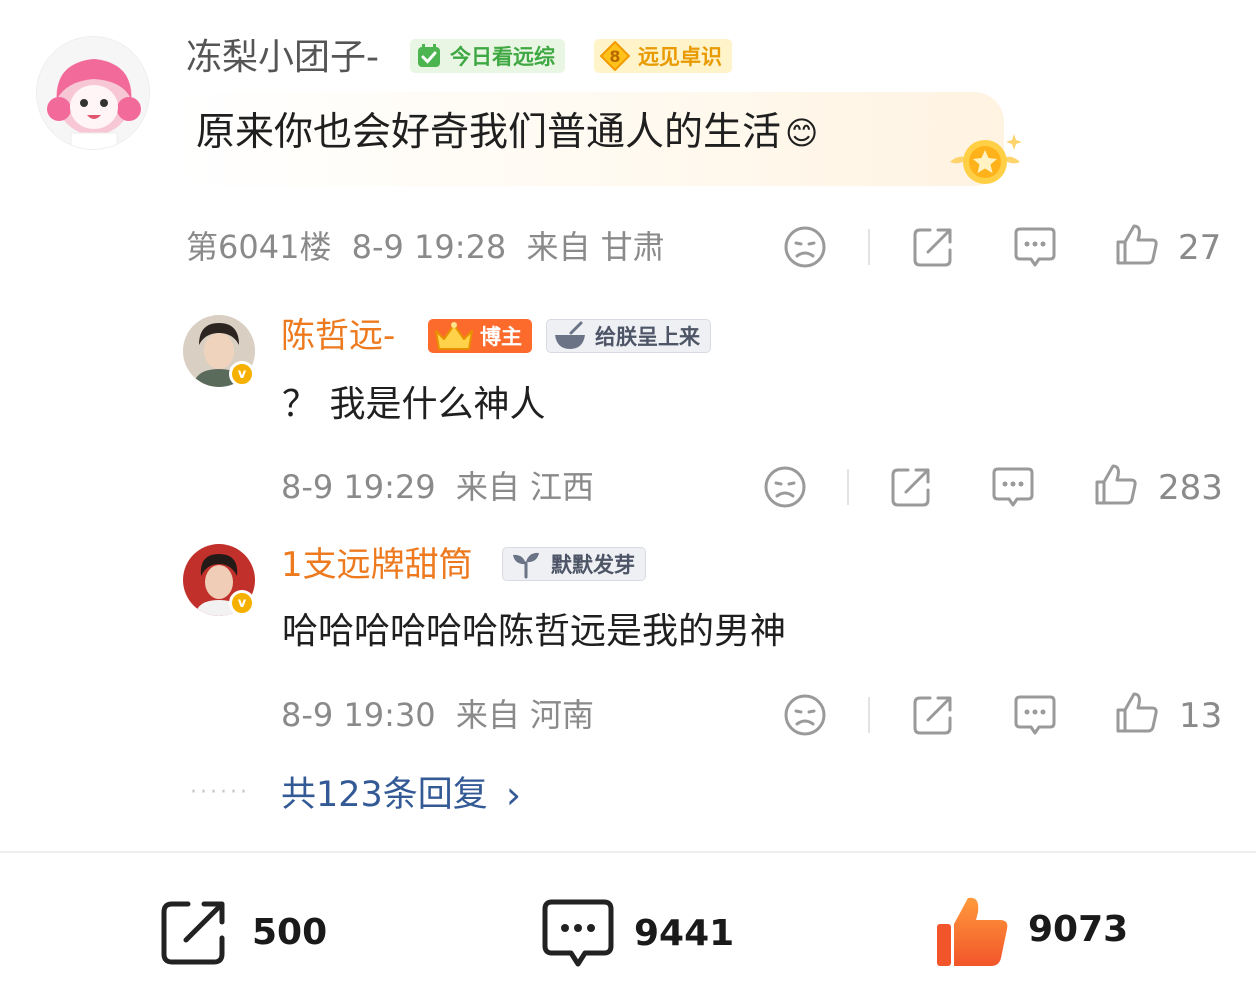 The width and height of the screenshot is (1256, 1005). I want to click on fan-title-badge: 默默发芽, so click(574, 564).